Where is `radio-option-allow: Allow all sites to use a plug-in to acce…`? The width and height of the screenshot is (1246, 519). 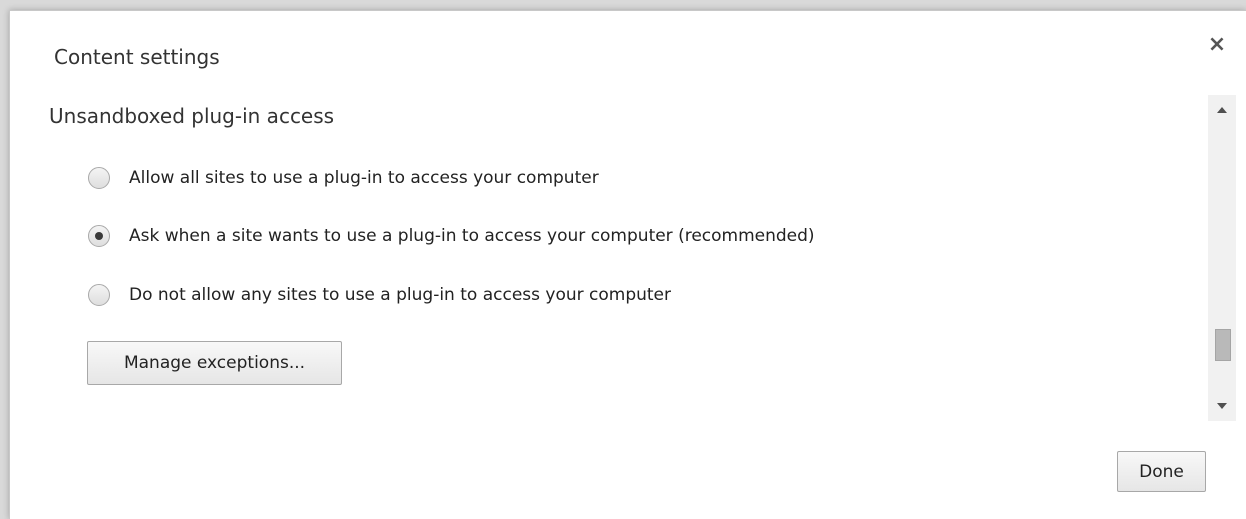
radio-option-allow: Allow all sites to use a plug-in to acce… is located at coordinates (343, 178).